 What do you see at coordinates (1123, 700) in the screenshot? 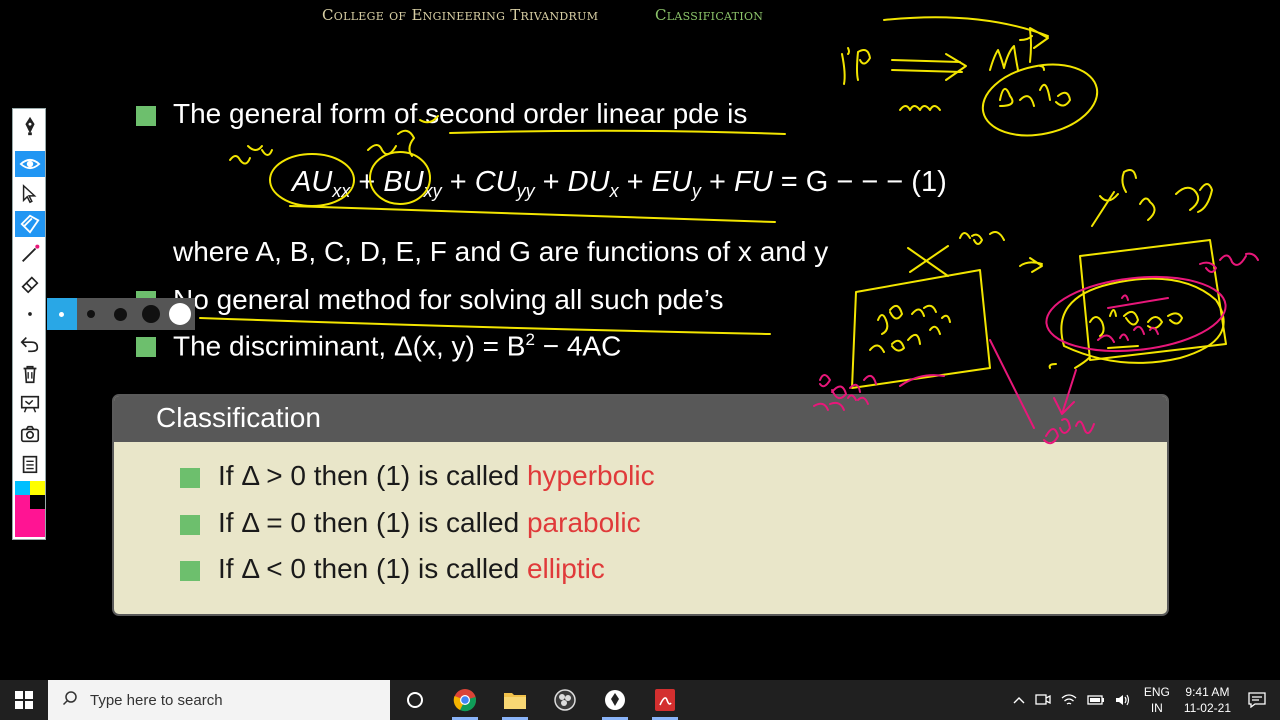
I see `volume-icon` at bounding box center [1123, 700].